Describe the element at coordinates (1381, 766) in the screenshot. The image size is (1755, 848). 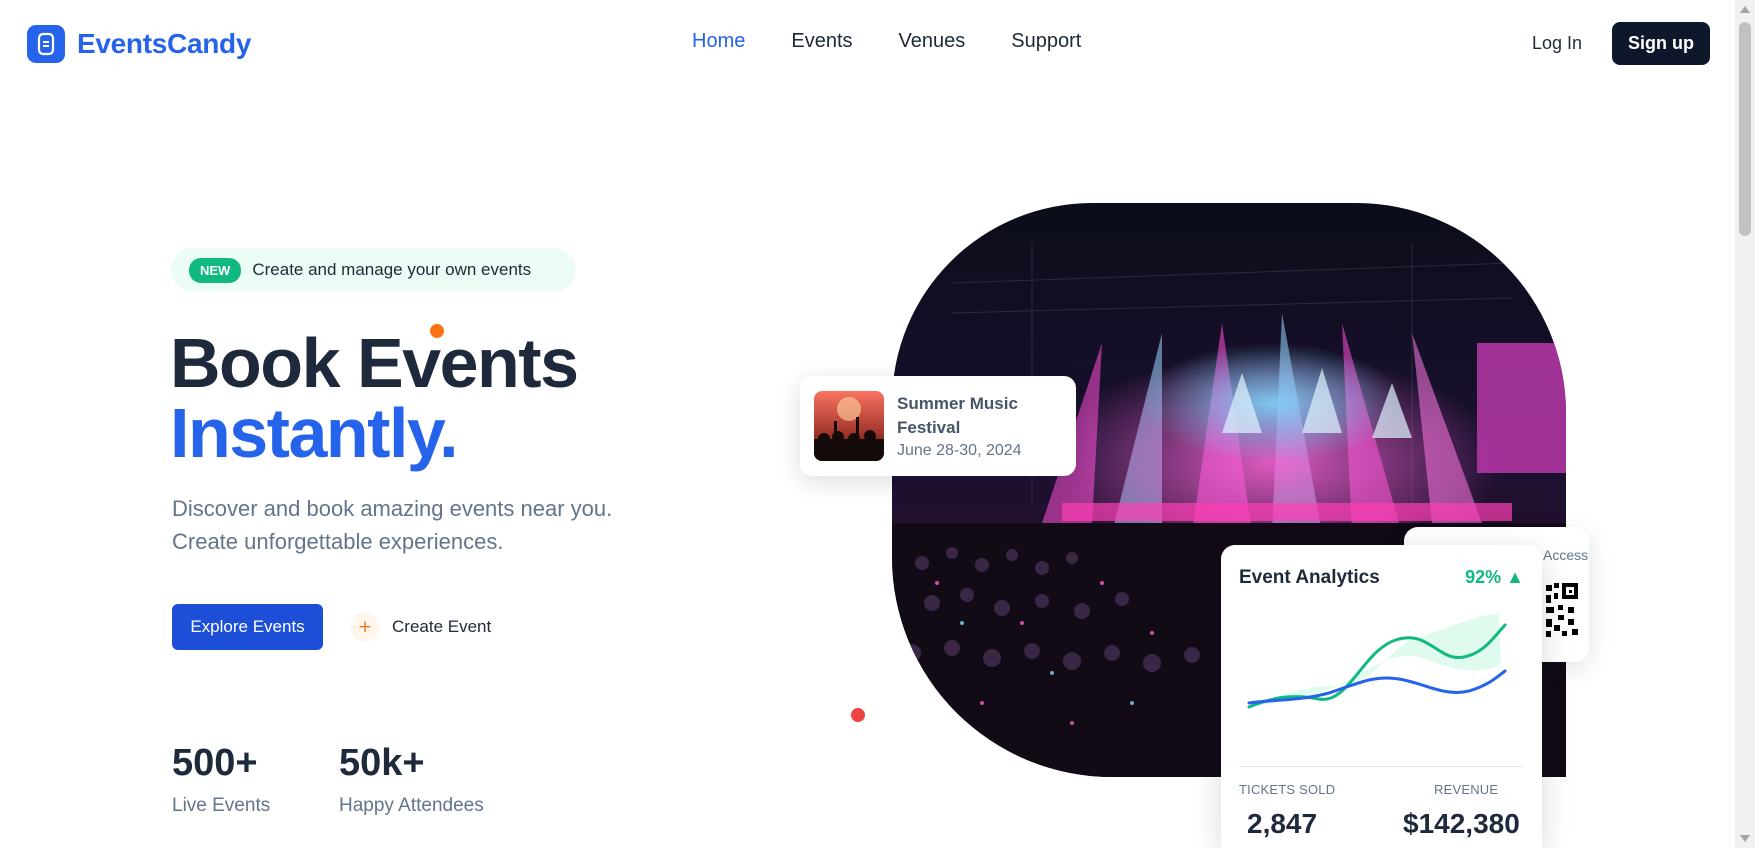
I see `analytics-divider` at that location.